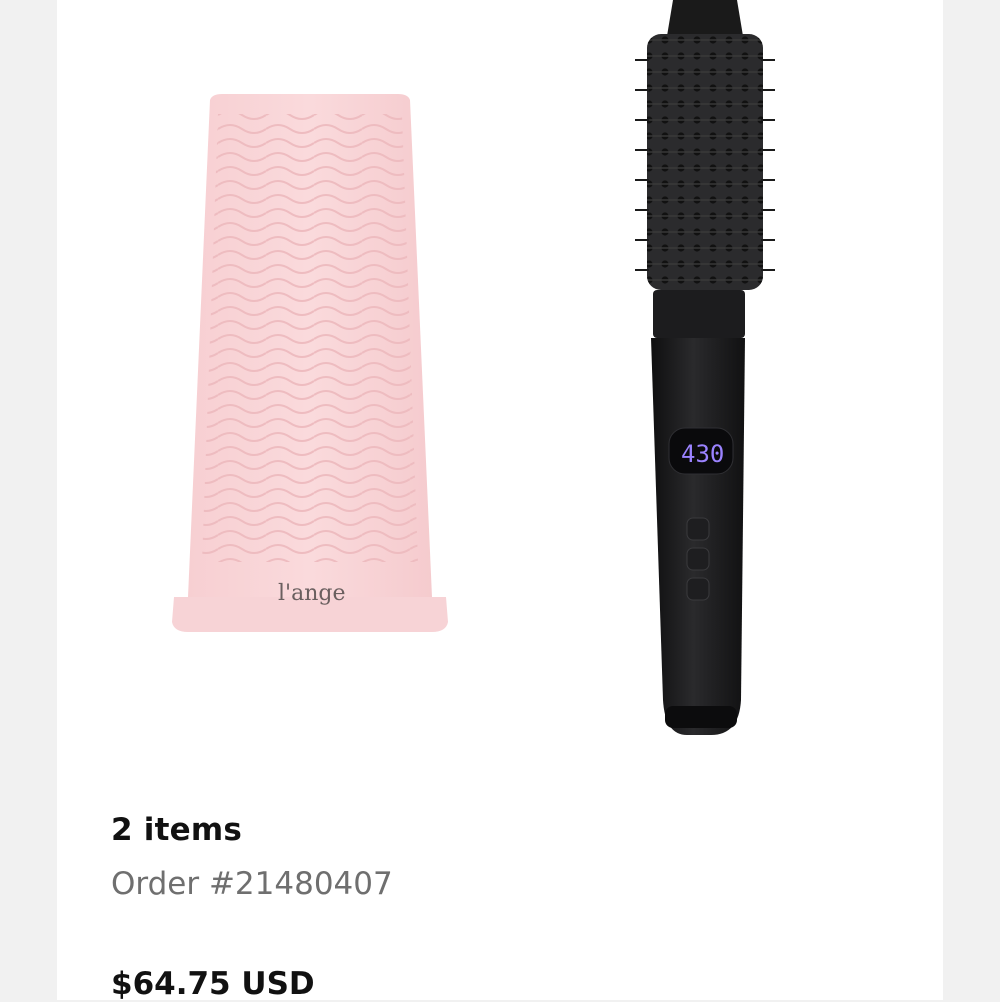 The image size is (1000, 1002). What do you see at coordinates (702, 454) in the screenshot?
I see `temperature-display: 430` at bounding box center [702, 454].